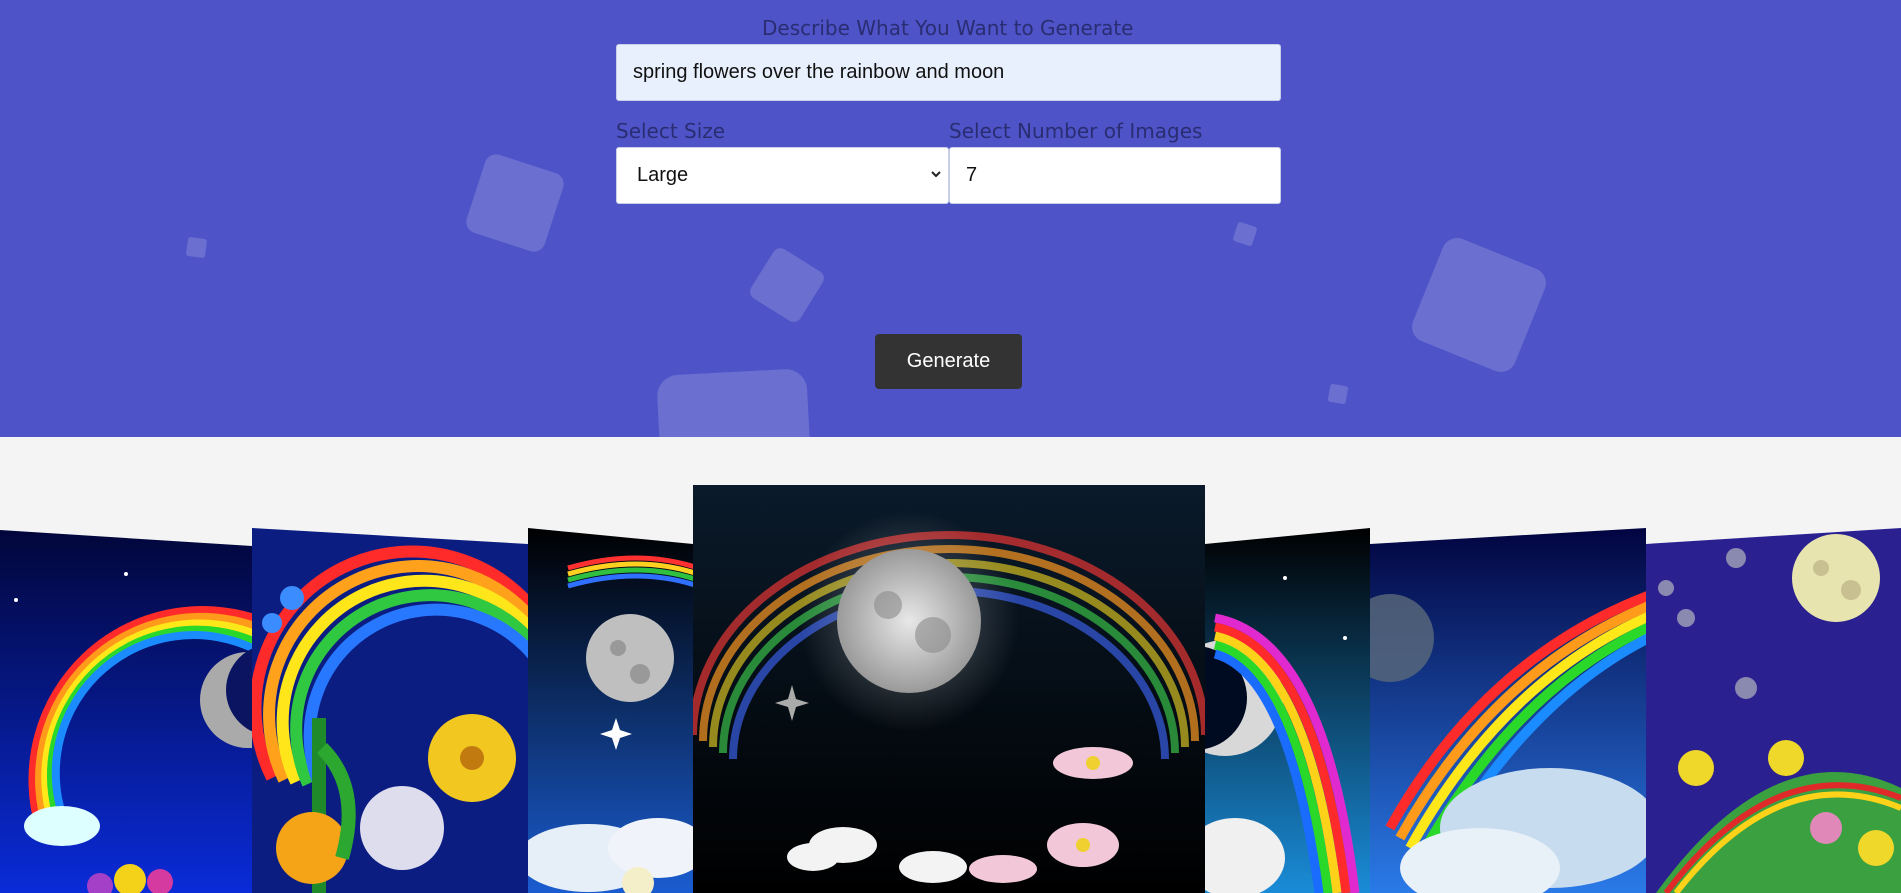 The height and width of the screenshot is (893, 1901). Describe the element at coordinates (948, 361) in the screenshot. I see `generate-button: Generate` at that location.